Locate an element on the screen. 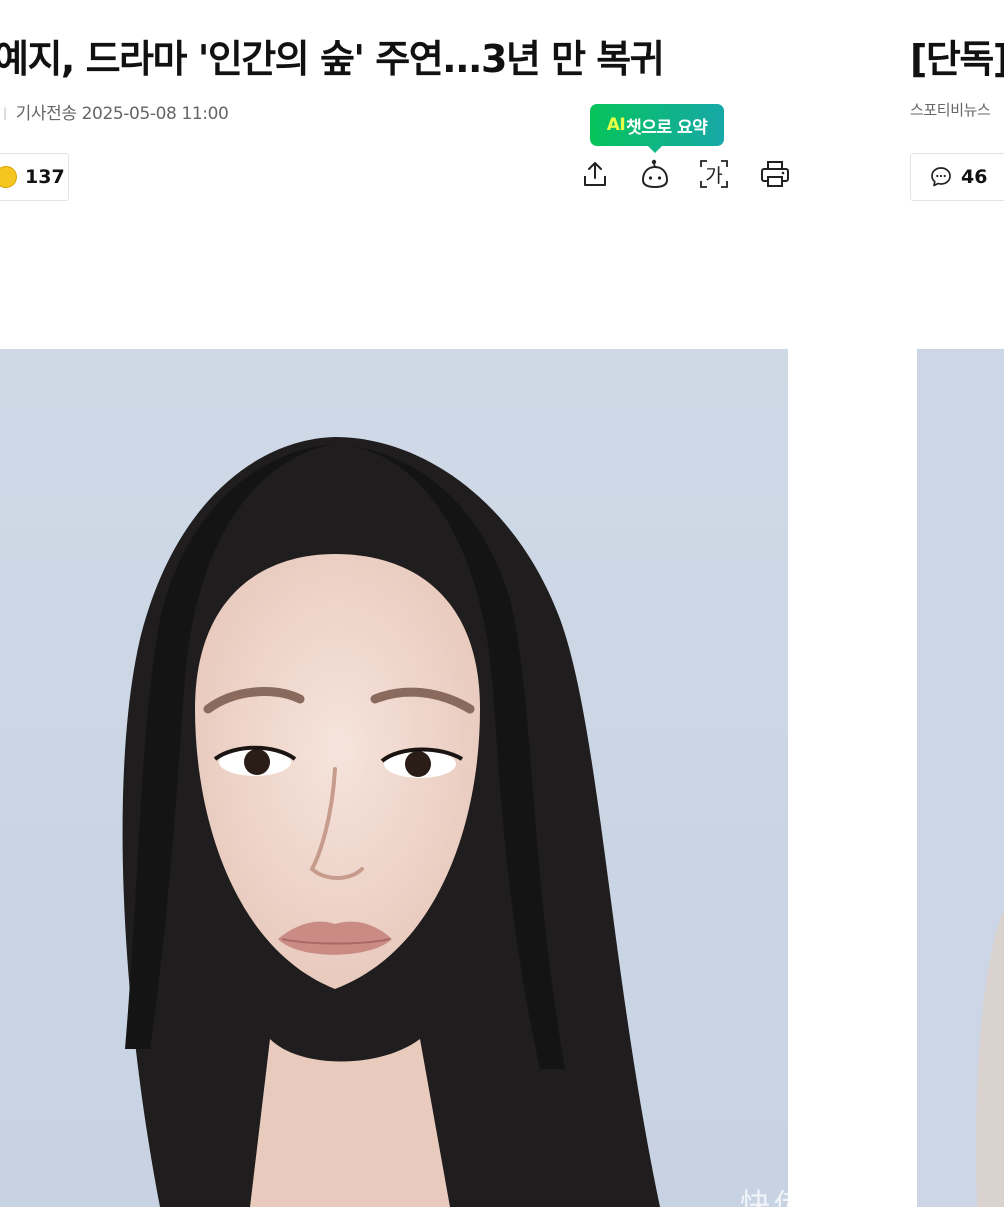  portrait-illustration-right is located at coordinates (960, 778).